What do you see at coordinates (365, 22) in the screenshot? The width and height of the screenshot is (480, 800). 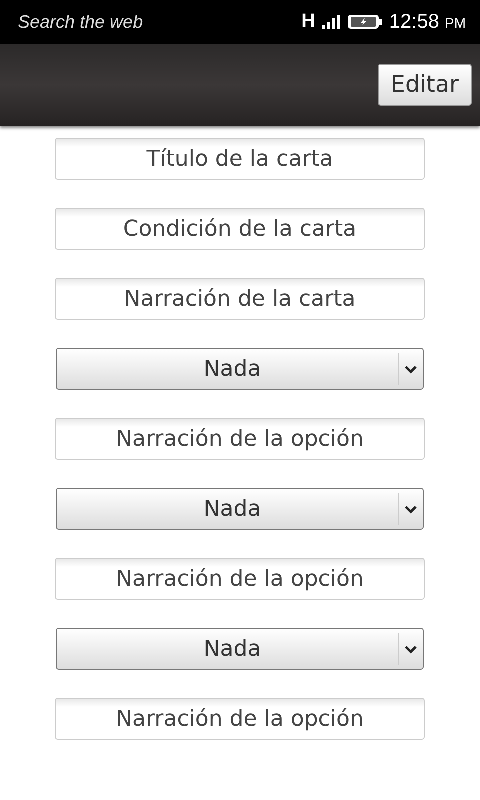 I see `battery-icon` at bounding box center [365, 22].